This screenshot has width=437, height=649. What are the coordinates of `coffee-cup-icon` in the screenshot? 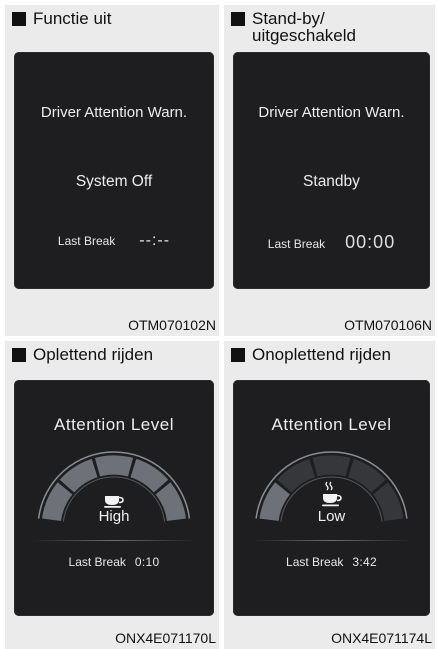 It's located at (114, 502).